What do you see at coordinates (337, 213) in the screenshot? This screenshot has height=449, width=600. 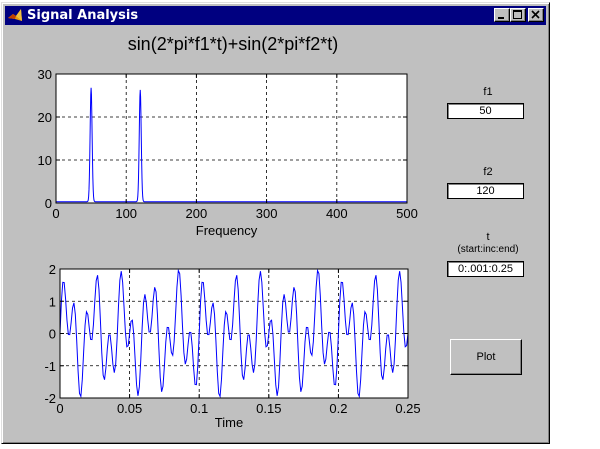 I see `x-tick-label: 400` at bounding box center [337, 213].